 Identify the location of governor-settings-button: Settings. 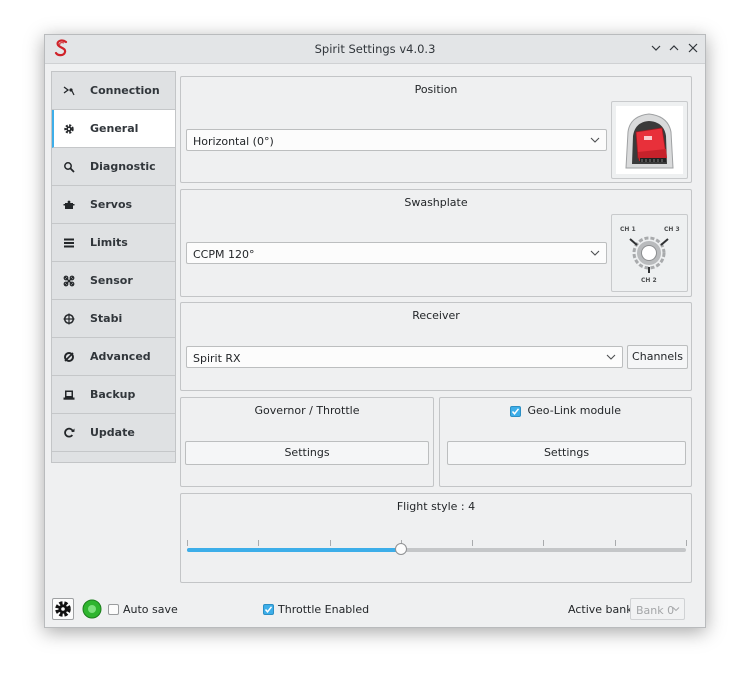
(307, 453).